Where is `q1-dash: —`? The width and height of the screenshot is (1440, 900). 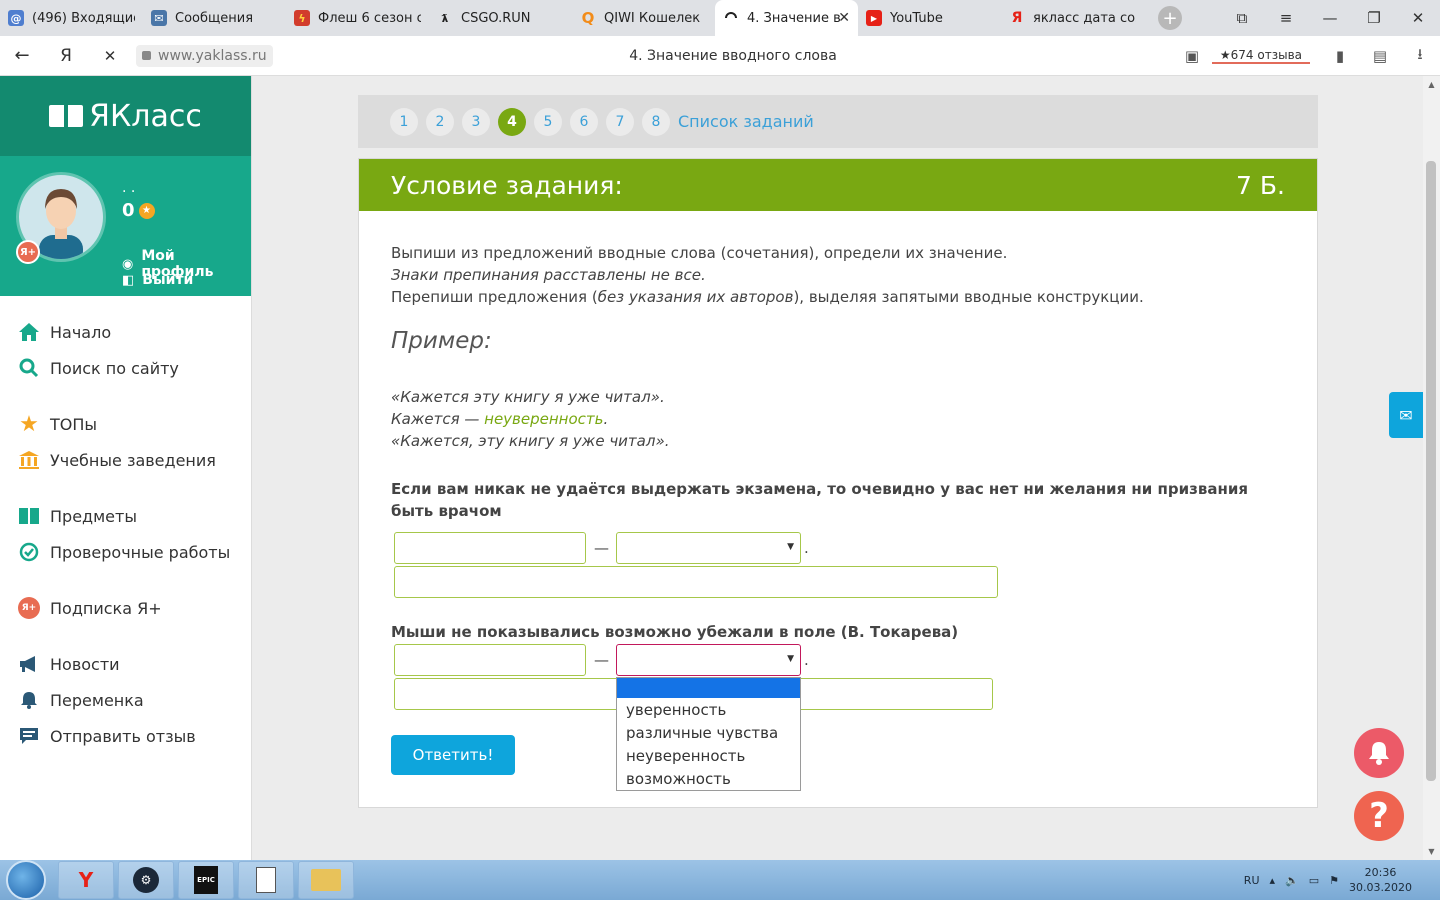
q1-dash: — is located at coordinates (601, 548).